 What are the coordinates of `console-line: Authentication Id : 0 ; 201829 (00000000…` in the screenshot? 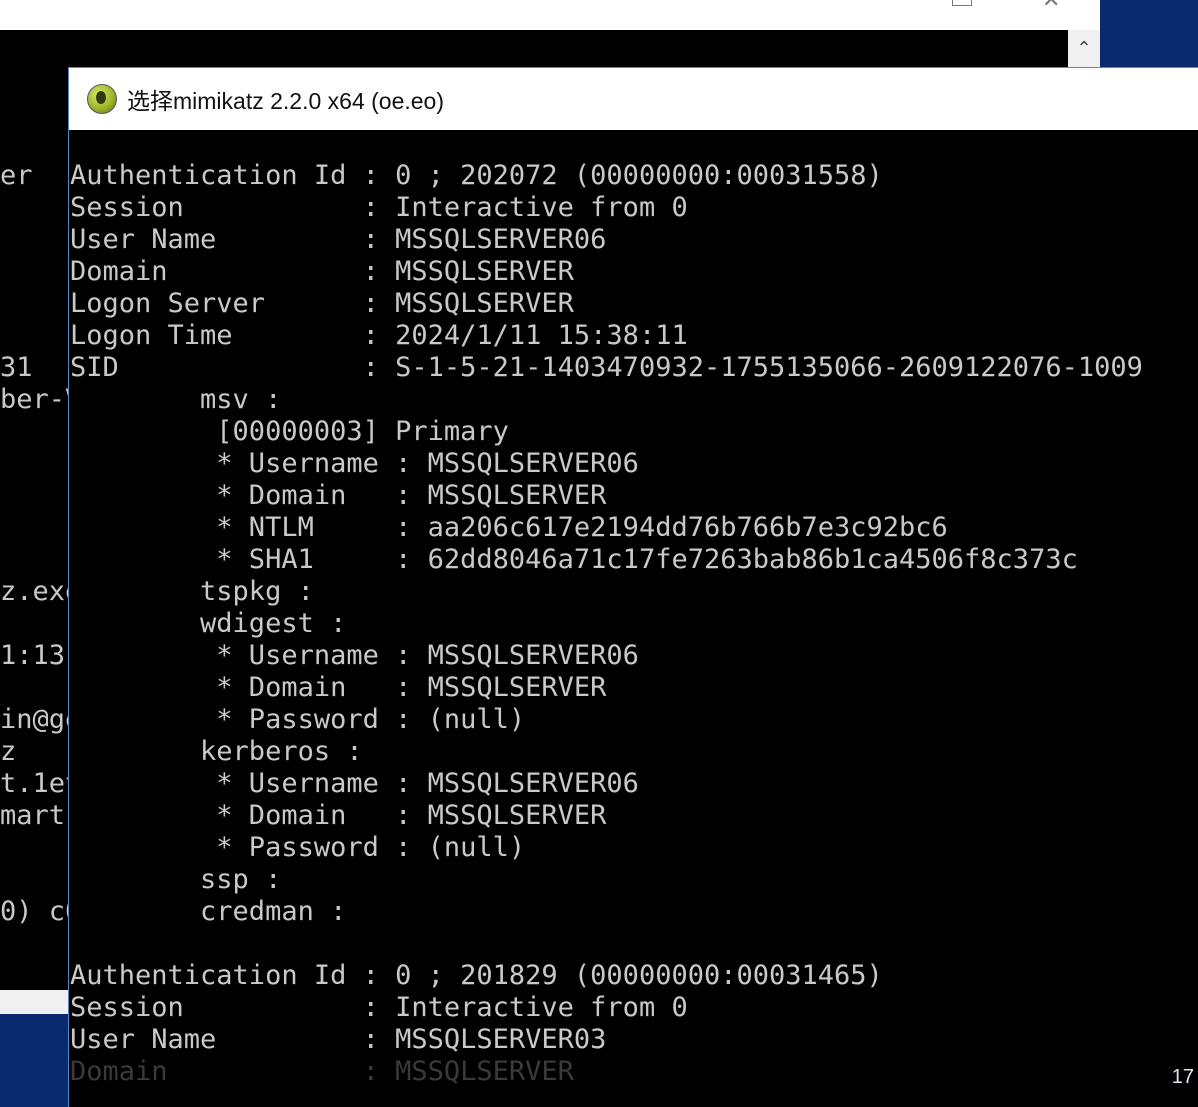 It's located at (476, 975).